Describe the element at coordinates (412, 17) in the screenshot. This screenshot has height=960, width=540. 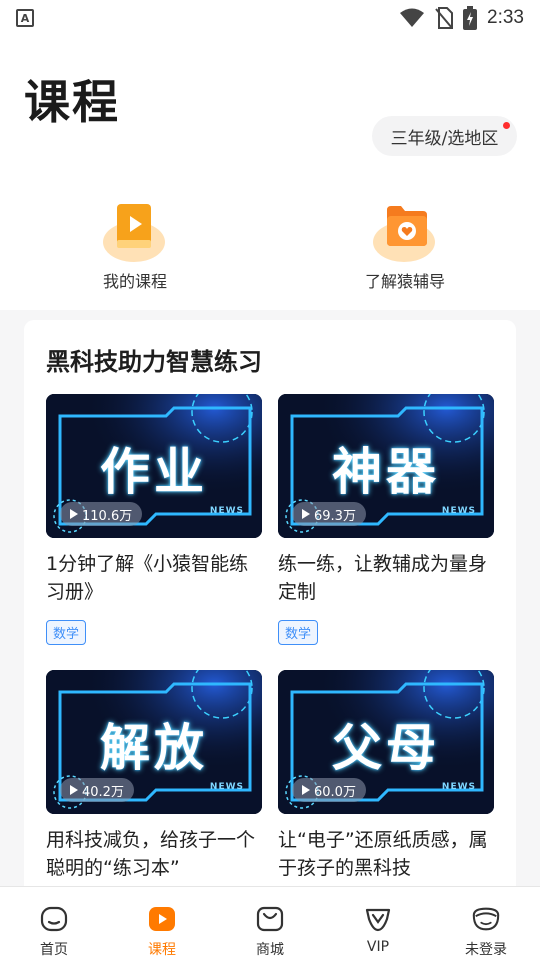
I see `wifi-icon` at that location.